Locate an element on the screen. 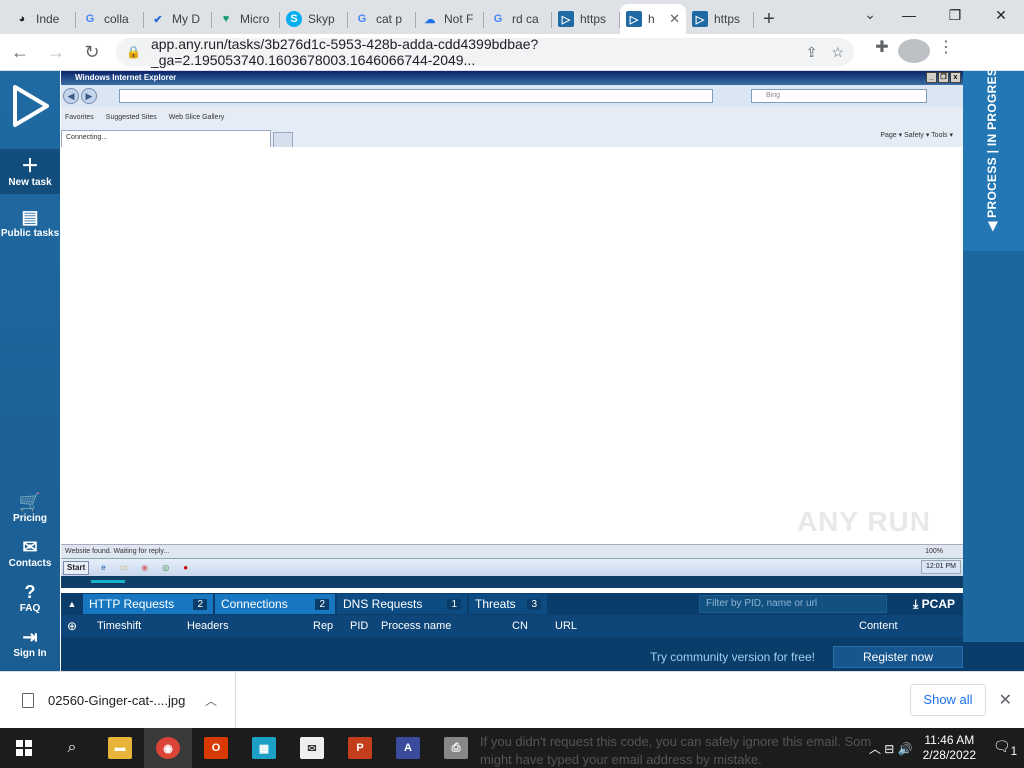 The width and height of the screenshot is (1024, 768). vm-media-icon: ◉ is located at coordinates (144, 567).